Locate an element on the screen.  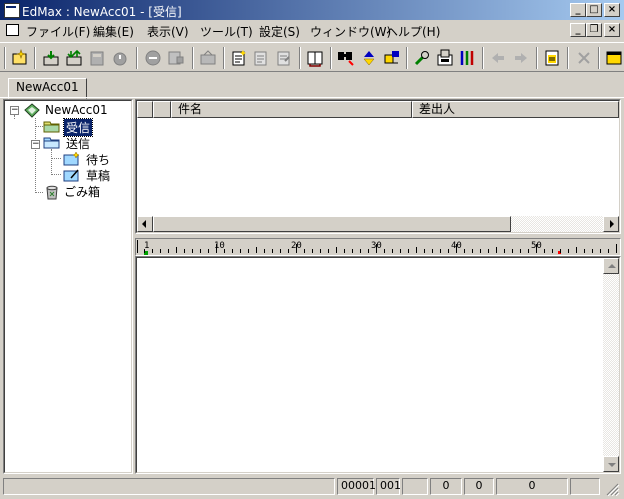
menu-help: ヘルプ(H) is located at coordinates (413, 31).